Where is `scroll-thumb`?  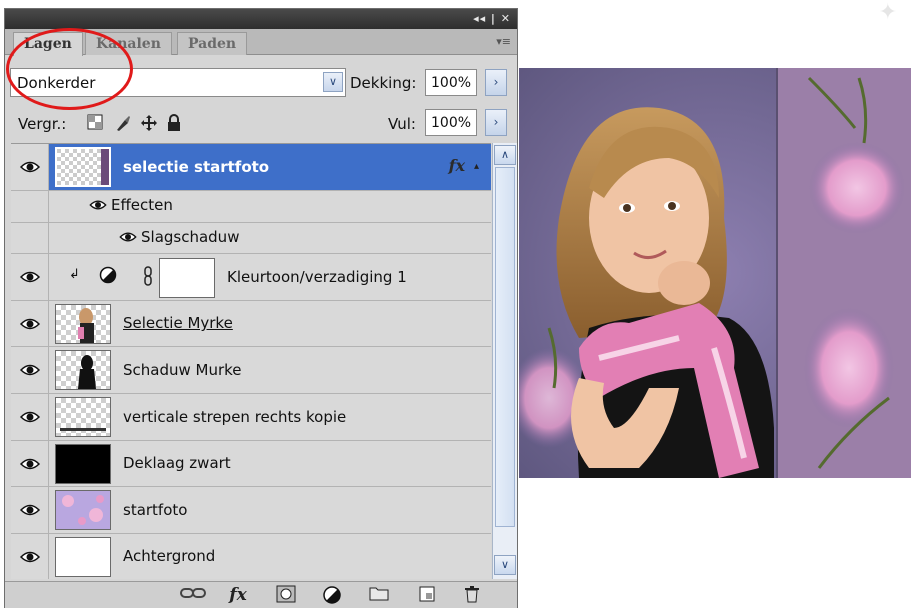 scroll-thumb is located at coordinates (505, 347).